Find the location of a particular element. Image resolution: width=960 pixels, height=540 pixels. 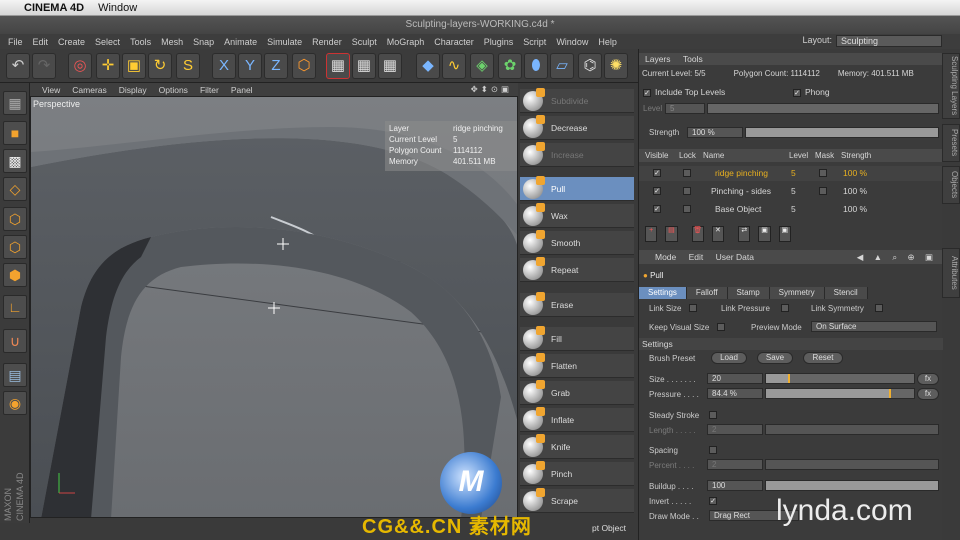

menu-mesh: Mesh is located at coordinates (172, 42).